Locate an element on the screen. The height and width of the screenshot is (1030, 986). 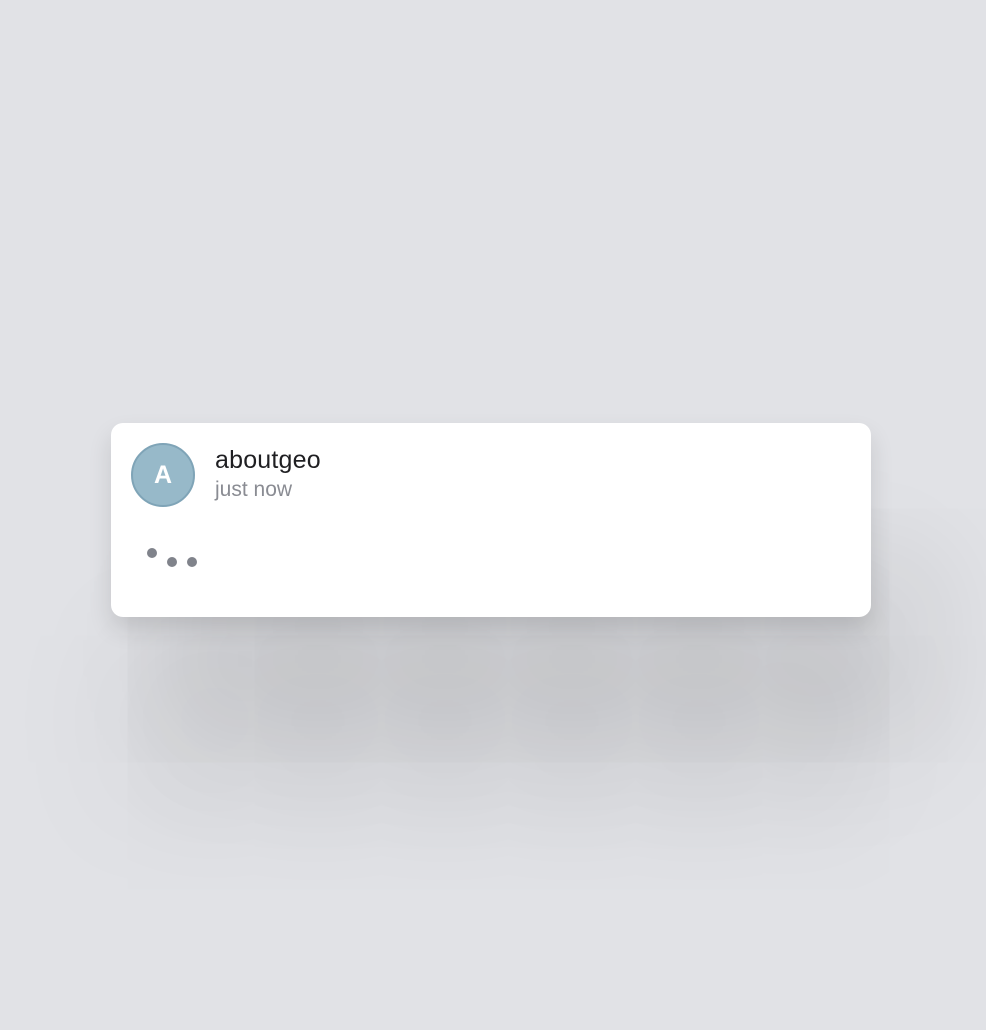
message-card: A aboutgeo just now is located at coordinates (491, 520).